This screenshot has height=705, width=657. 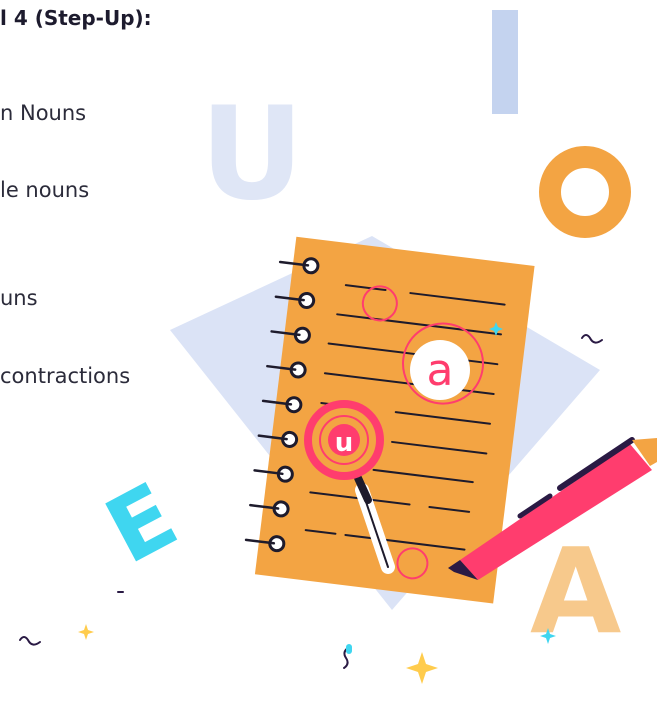 What do you see at coordinates (142, 524) in the screenshot?
I see `letter-e-decoration: E` at bounding box center [142, 524].